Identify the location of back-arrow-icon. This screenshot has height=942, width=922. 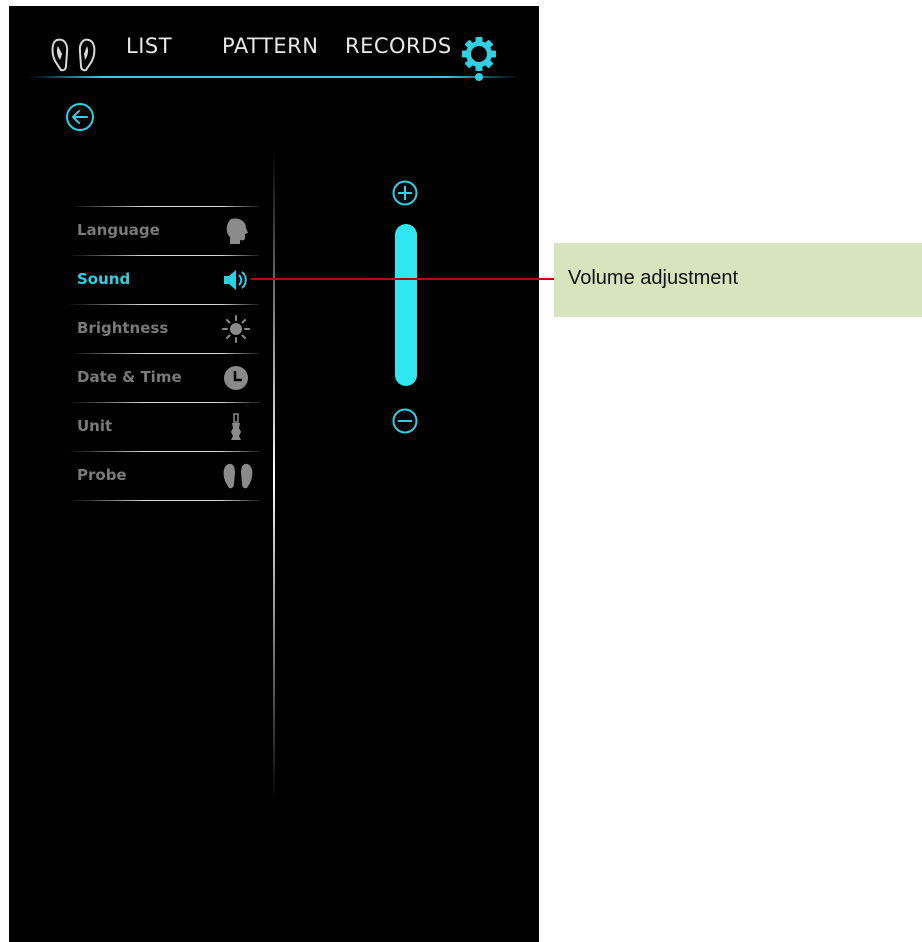
(80, 117).